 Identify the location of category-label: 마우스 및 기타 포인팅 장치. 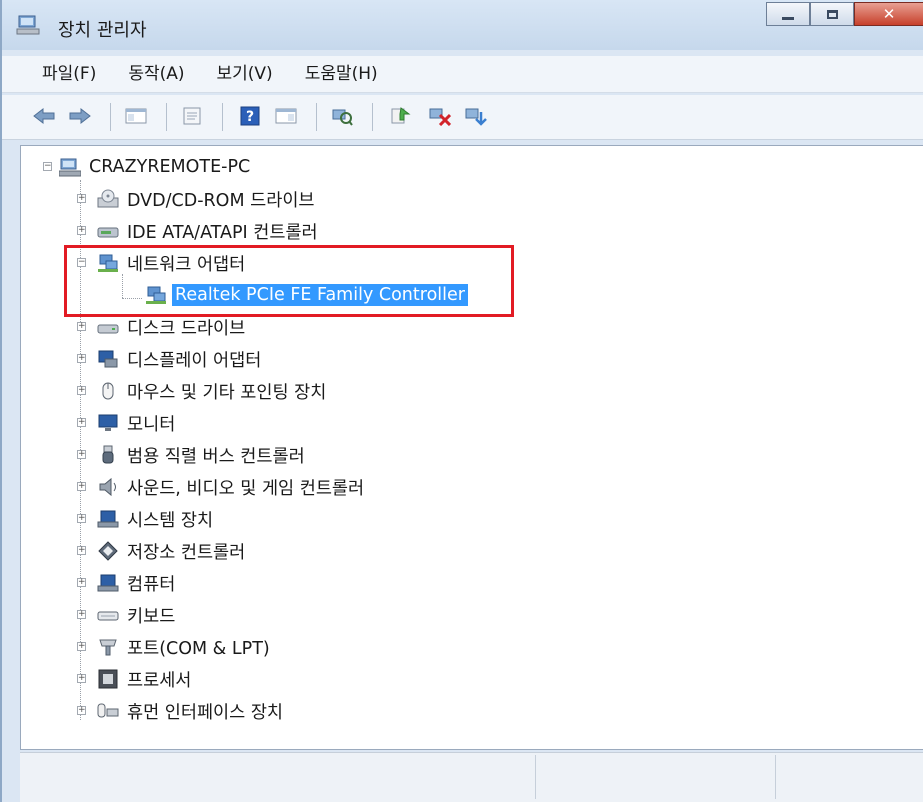
(227, 392).